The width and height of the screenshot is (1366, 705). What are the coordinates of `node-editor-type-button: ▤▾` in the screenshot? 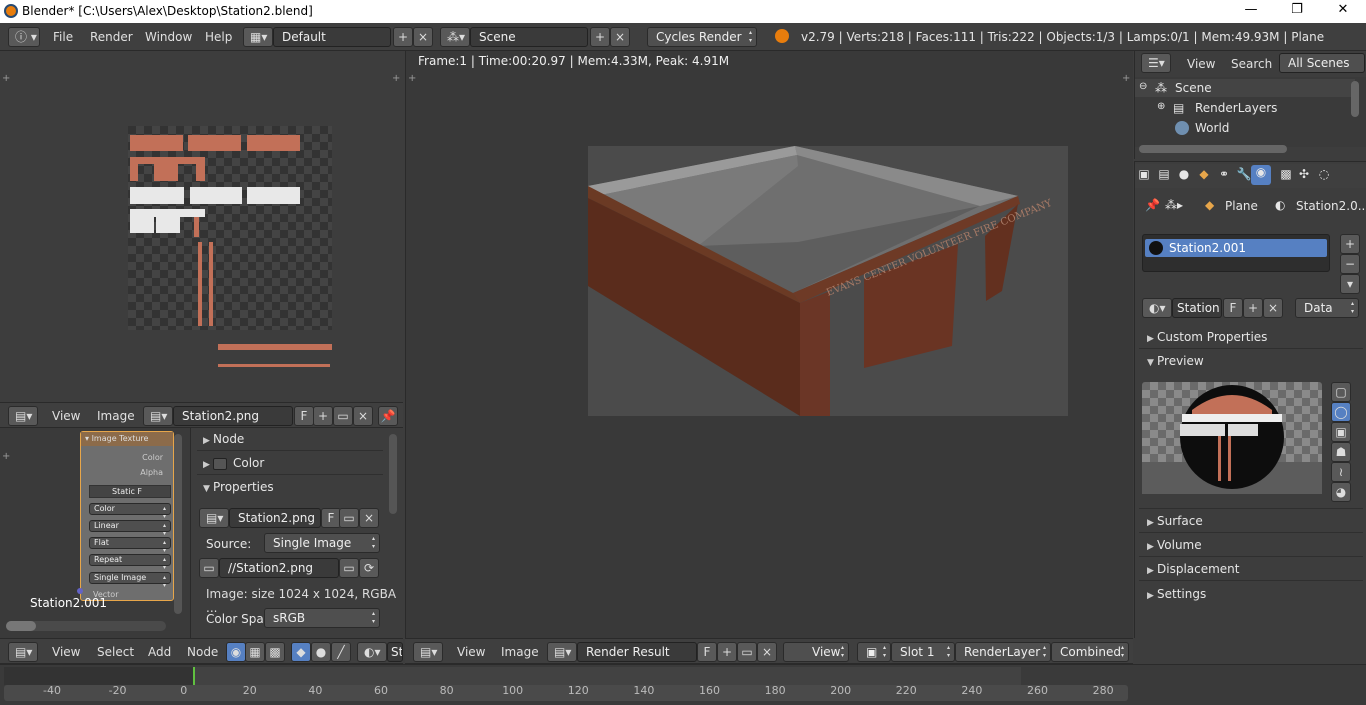 It's located at (23, 652).